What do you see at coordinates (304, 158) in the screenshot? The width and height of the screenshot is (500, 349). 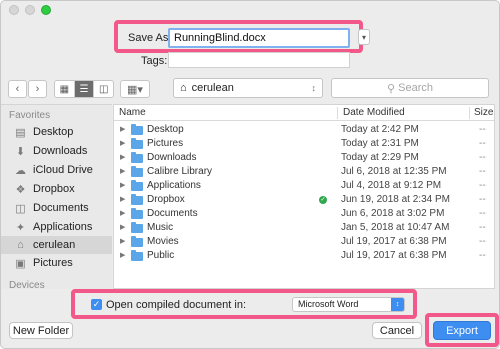 I see `table-row: ▶ Downloads Today at 2:29 PM --` at bounding box center [304, 158].